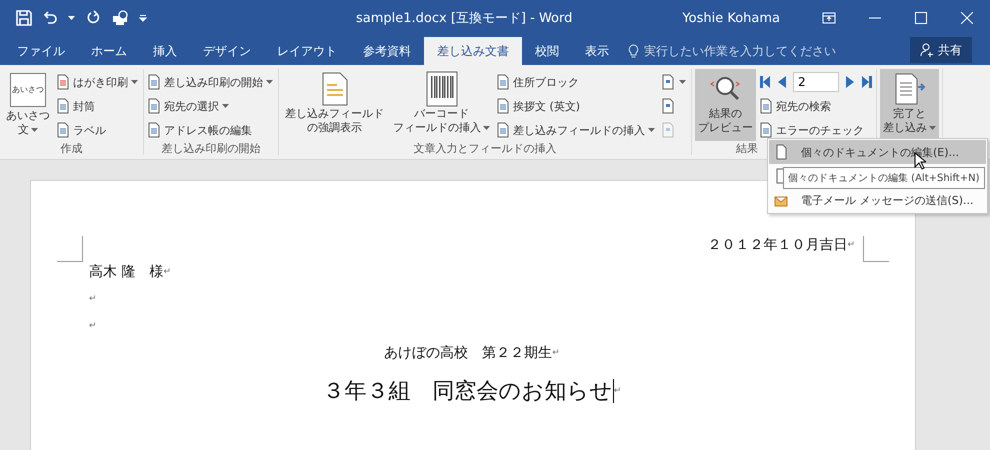  Describe the element at coordinates (777, 245) in the screenshot. I see `document-text: ２０１２年１０月吉日` at that location.